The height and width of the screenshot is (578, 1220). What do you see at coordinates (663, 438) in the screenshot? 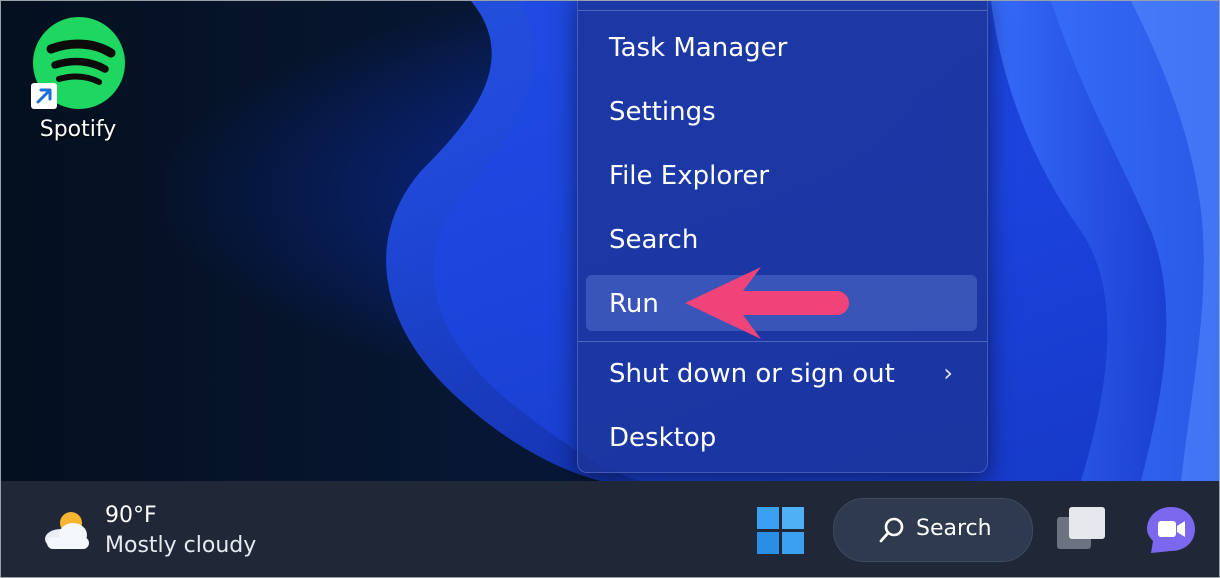
I see `menu-item-label: Desktop` at bounding box center [663, 438].